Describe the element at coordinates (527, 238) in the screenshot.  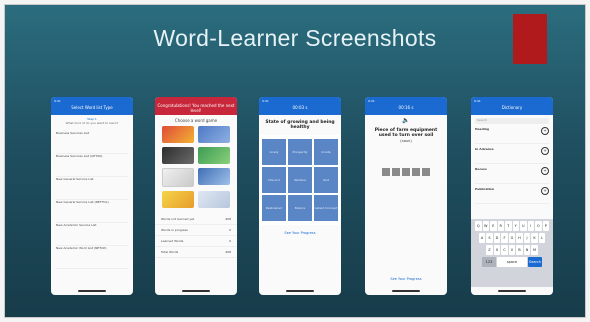
I see `key-j: J` at that location.